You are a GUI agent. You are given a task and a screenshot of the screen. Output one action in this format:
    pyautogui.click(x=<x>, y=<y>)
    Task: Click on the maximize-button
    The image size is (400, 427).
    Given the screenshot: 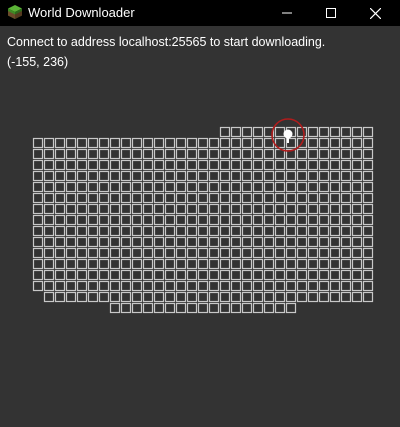 What is the action you would take?
    pyautogui.click(x=331, y=13)
    